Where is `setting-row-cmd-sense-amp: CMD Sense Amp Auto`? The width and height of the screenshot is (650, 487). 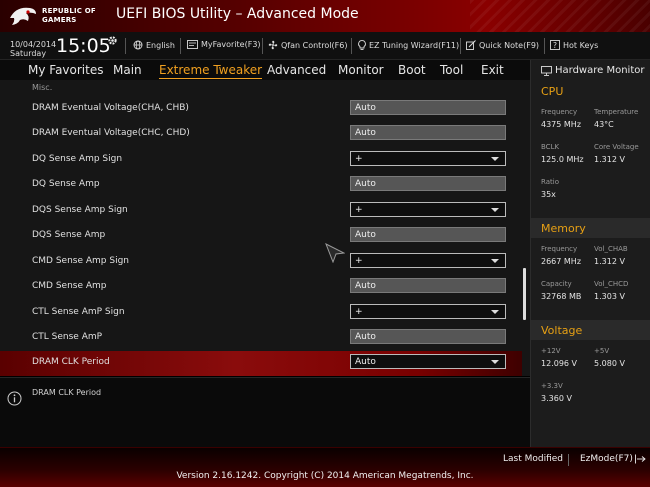
setting-row-cmd-sense-amp: CMD Sense Amp Auto is located at coordinates (261, 287).